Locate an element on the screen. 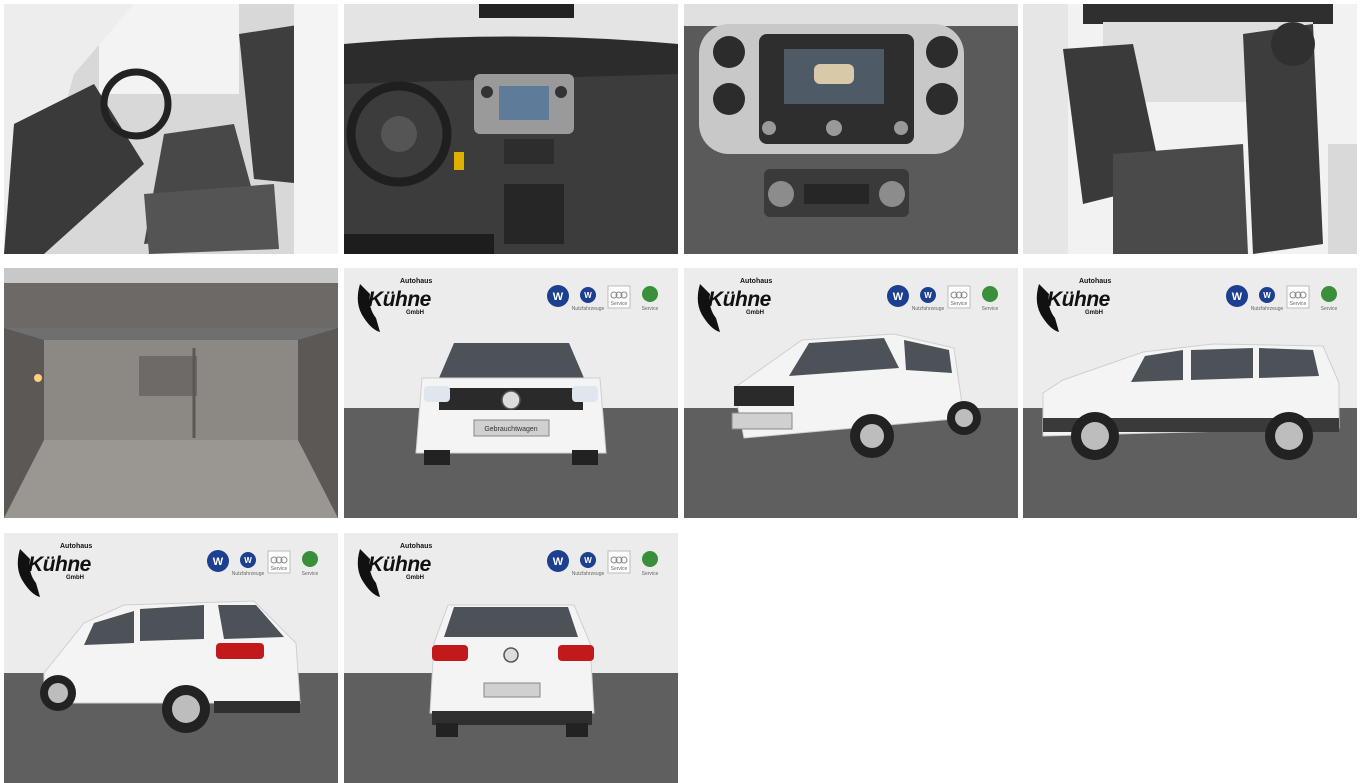 The image size is (1365, 783). center-console-image is located at coordinates (851, 129).